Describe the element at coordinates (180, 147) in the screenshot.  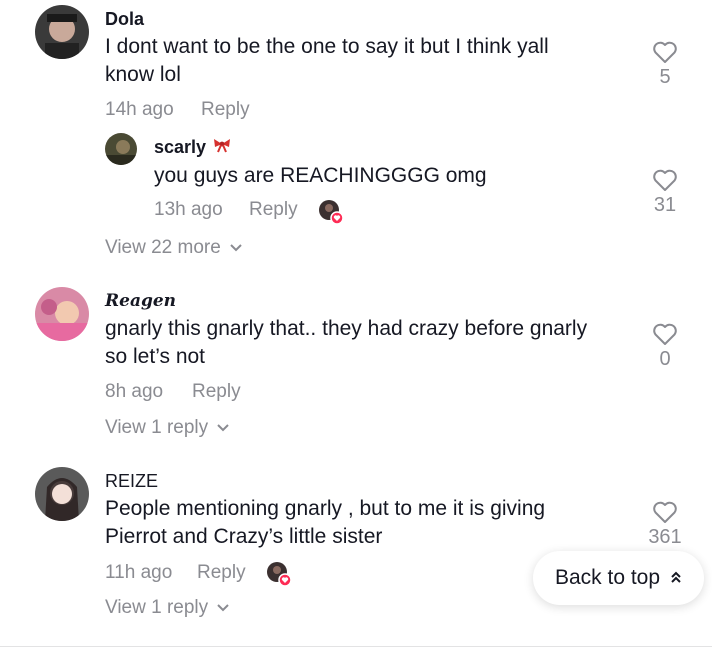
I see `comment-username: scarly` at that location.